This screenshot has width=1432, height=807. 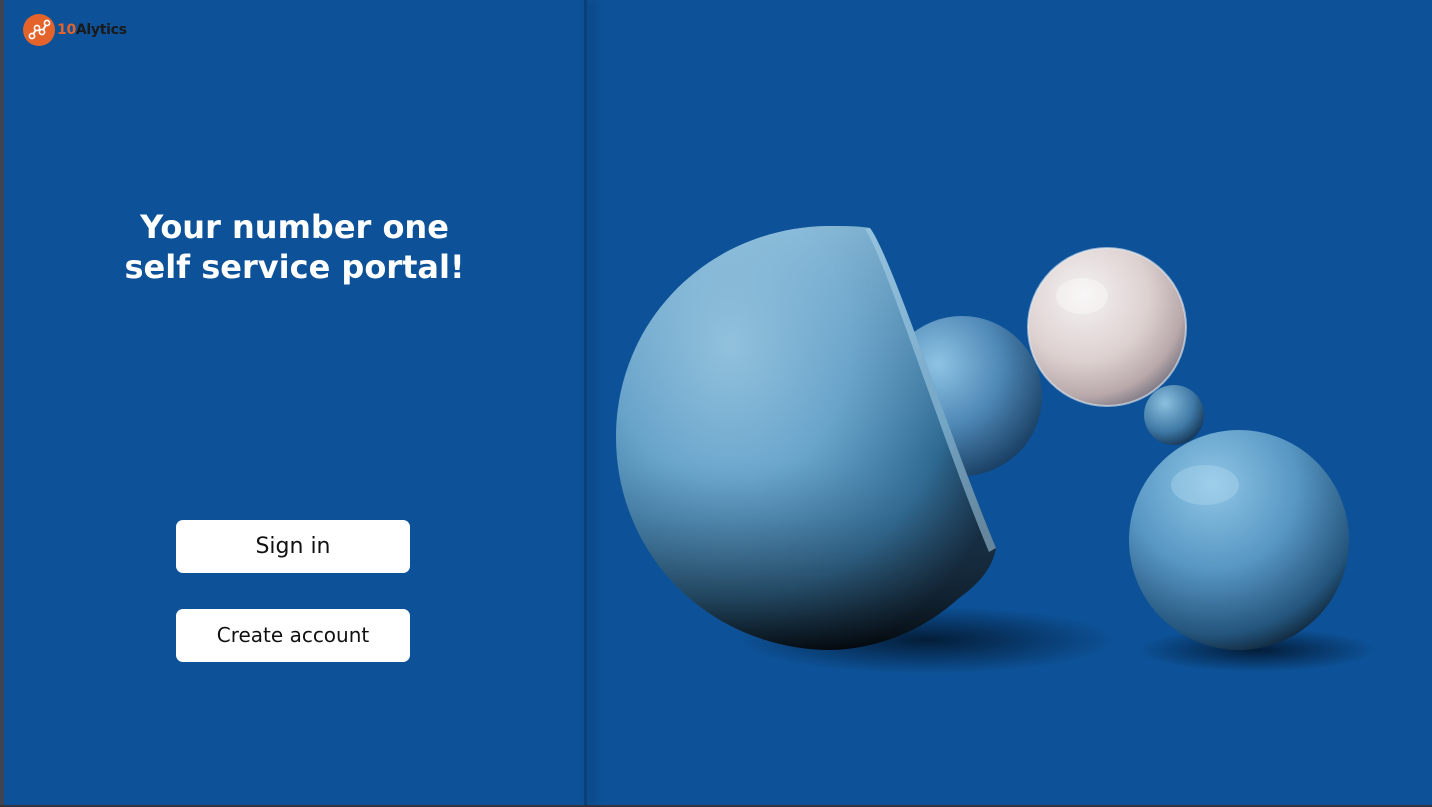 What do you see at coordinates (293, 635) in the screenshot?
I see `create-account-button: Create account` at bounding box center [293, 635].